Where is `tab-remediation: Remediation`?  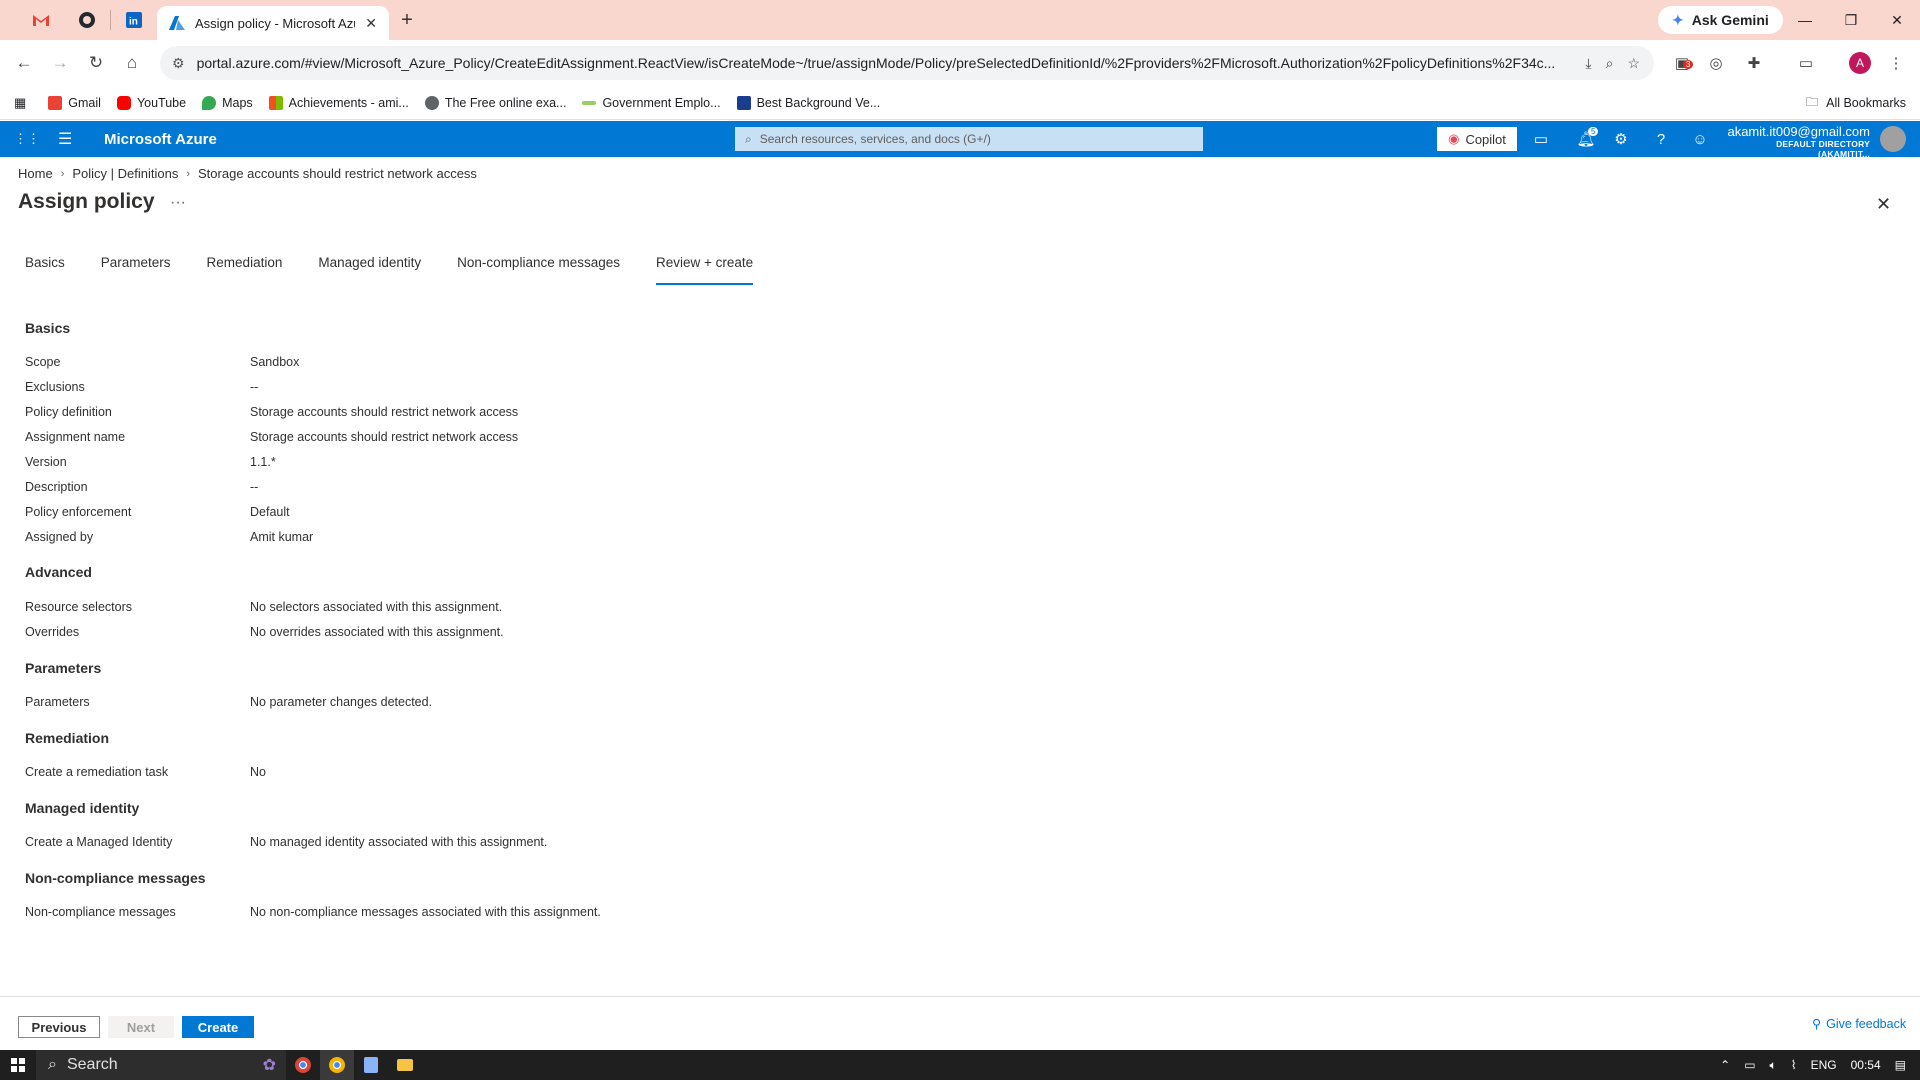 tab-remediation: Remediation is located at coordinates (245, 270).